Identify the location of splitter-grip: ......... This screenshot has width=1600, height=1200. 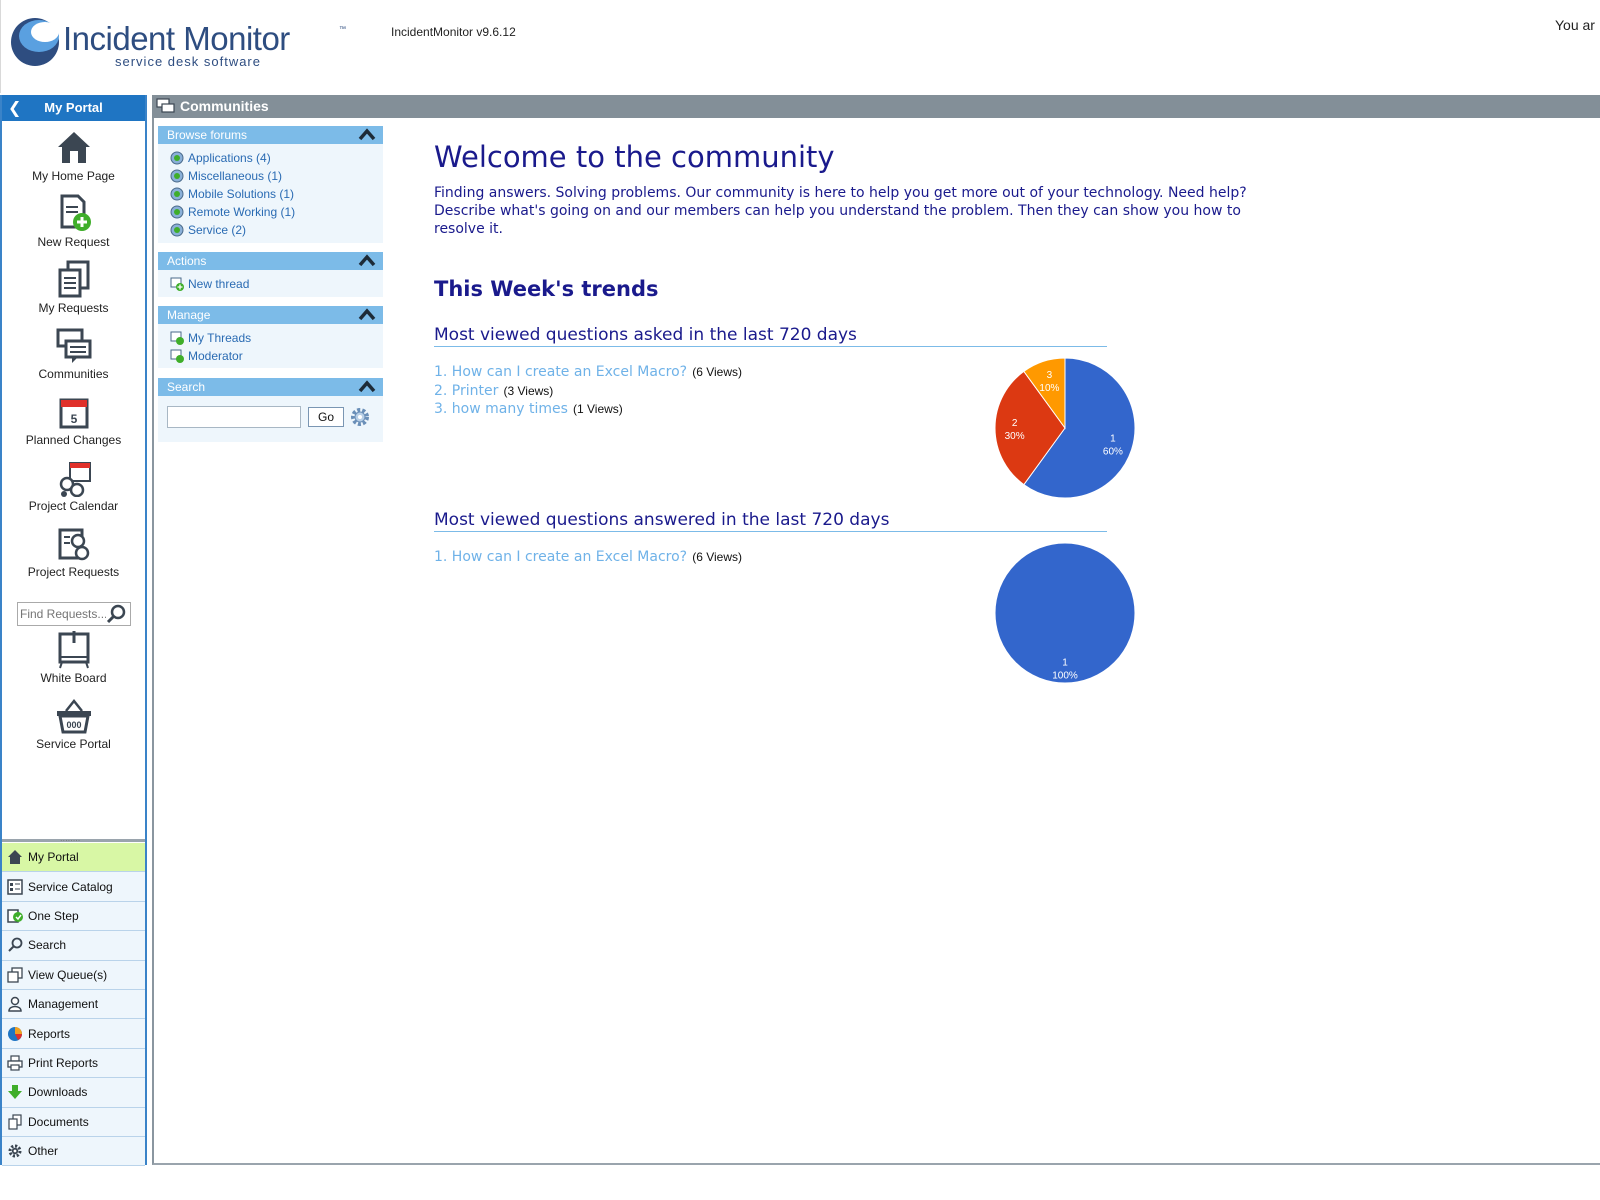
(70, 838).